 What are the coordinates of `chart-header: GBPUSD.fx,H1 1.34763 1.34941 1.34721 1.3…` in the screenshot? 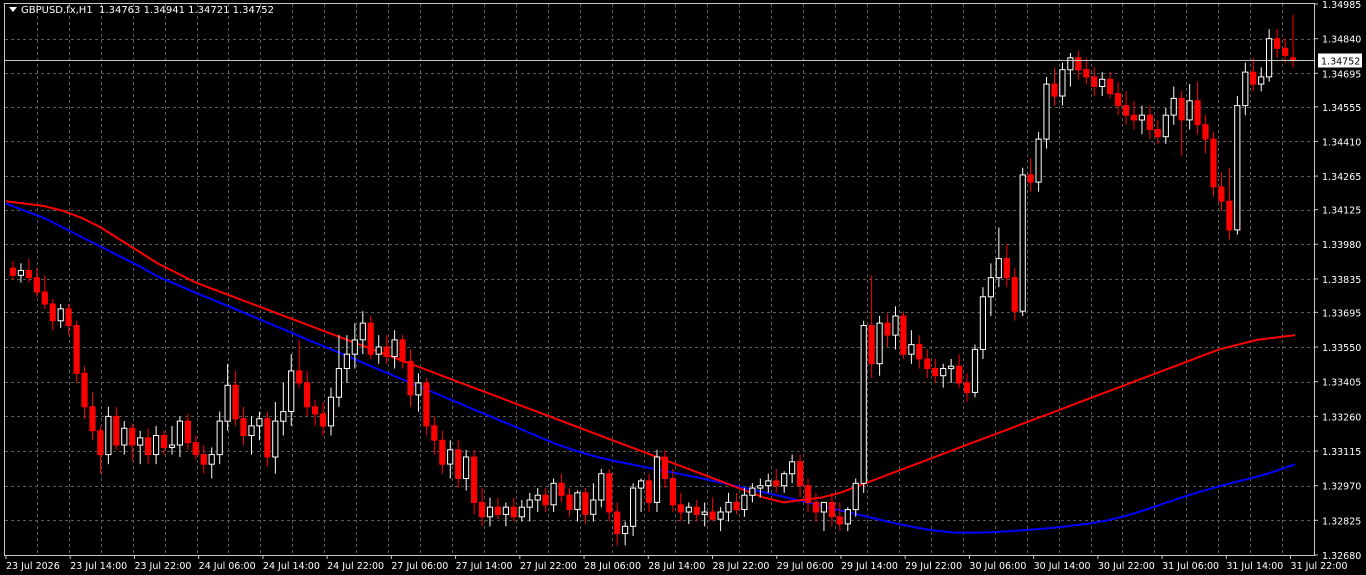 It's located at (141, 11).